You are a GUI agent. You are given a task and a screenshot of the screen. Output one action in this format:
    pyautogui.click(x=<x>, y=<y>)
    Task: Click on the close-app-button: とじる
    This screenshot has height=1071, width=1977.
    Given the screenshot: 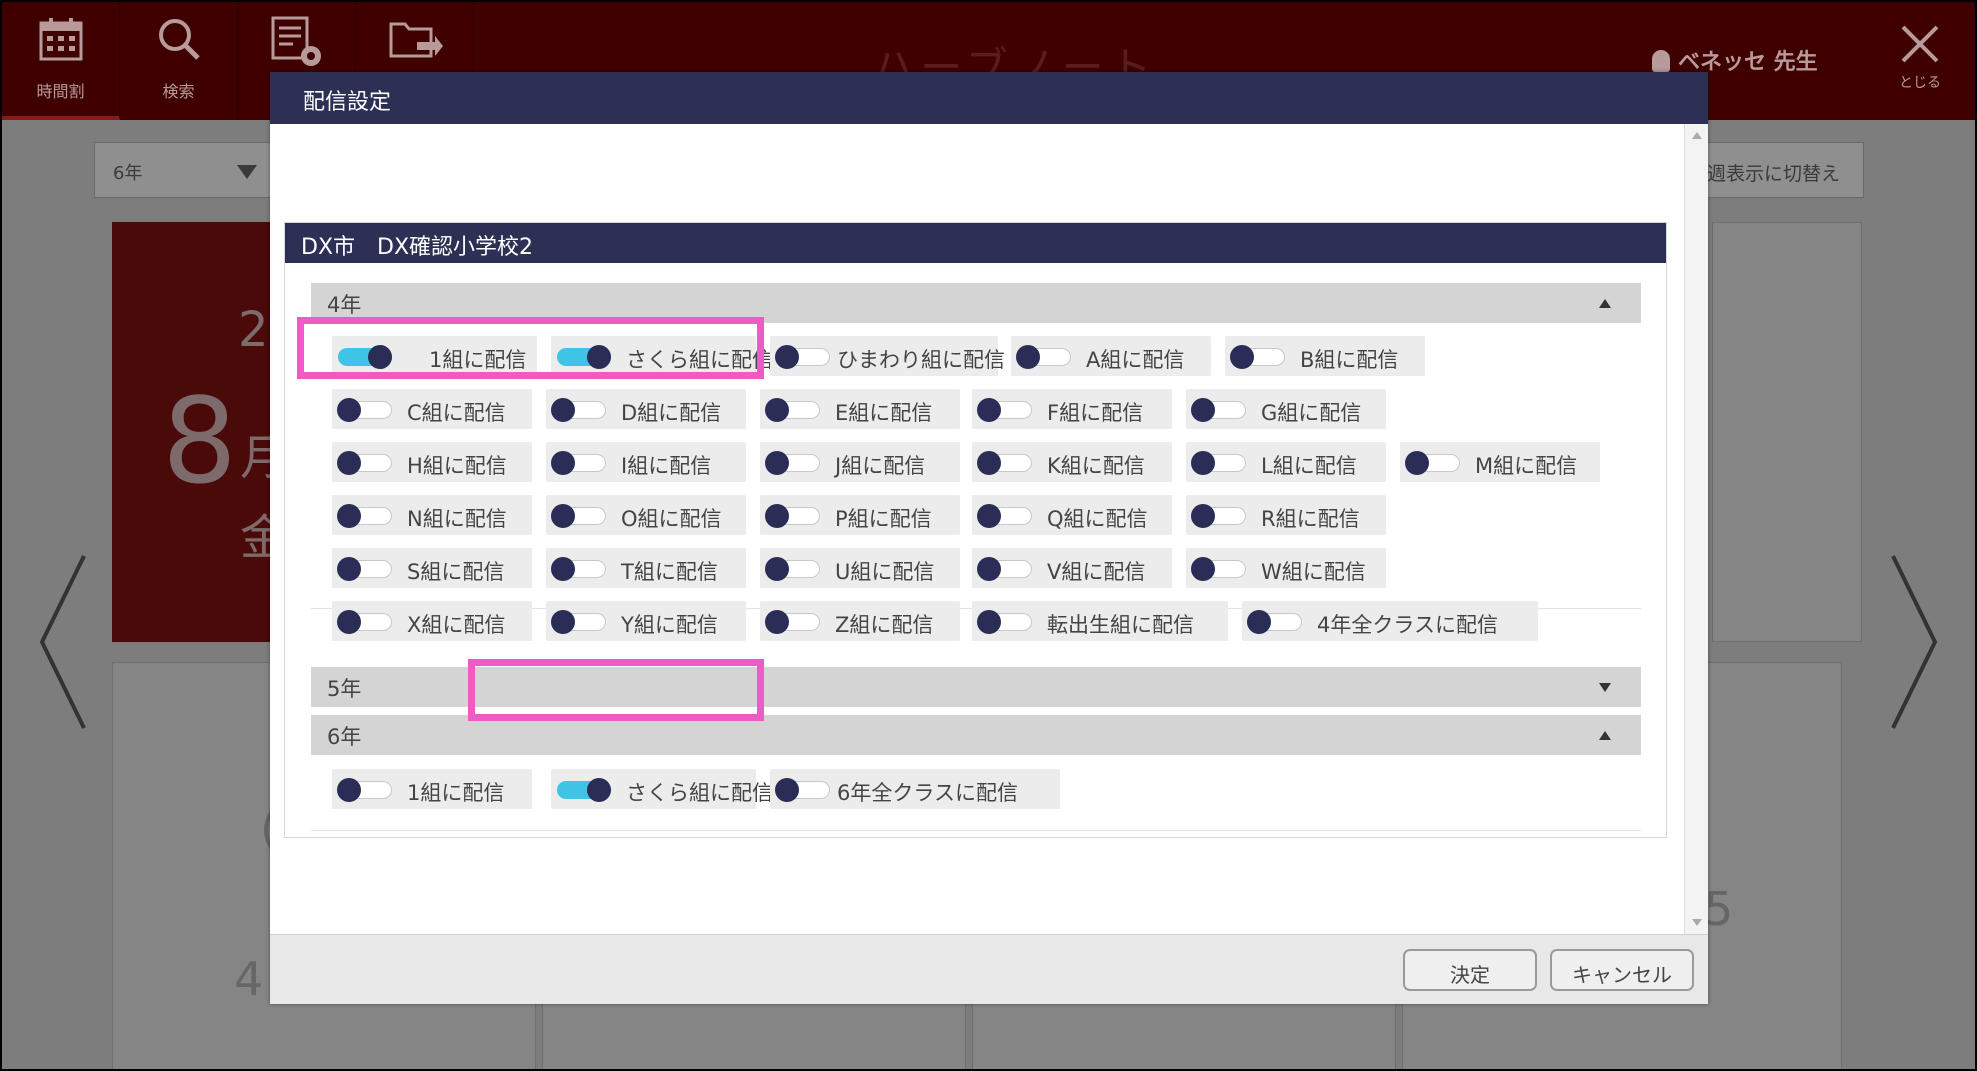 What is the action you would take?
    pyautogui.click(x=1920, y=61)
    